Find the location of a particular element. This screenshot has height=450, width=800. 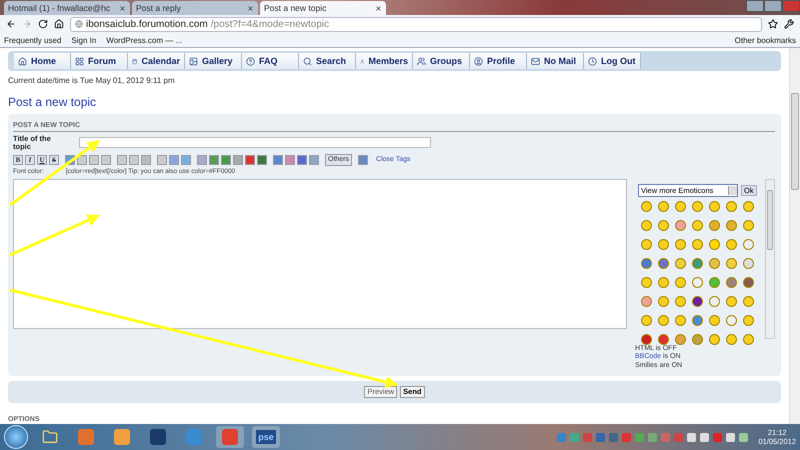

bookmark: Sign In is located at coordinates (83, 40).